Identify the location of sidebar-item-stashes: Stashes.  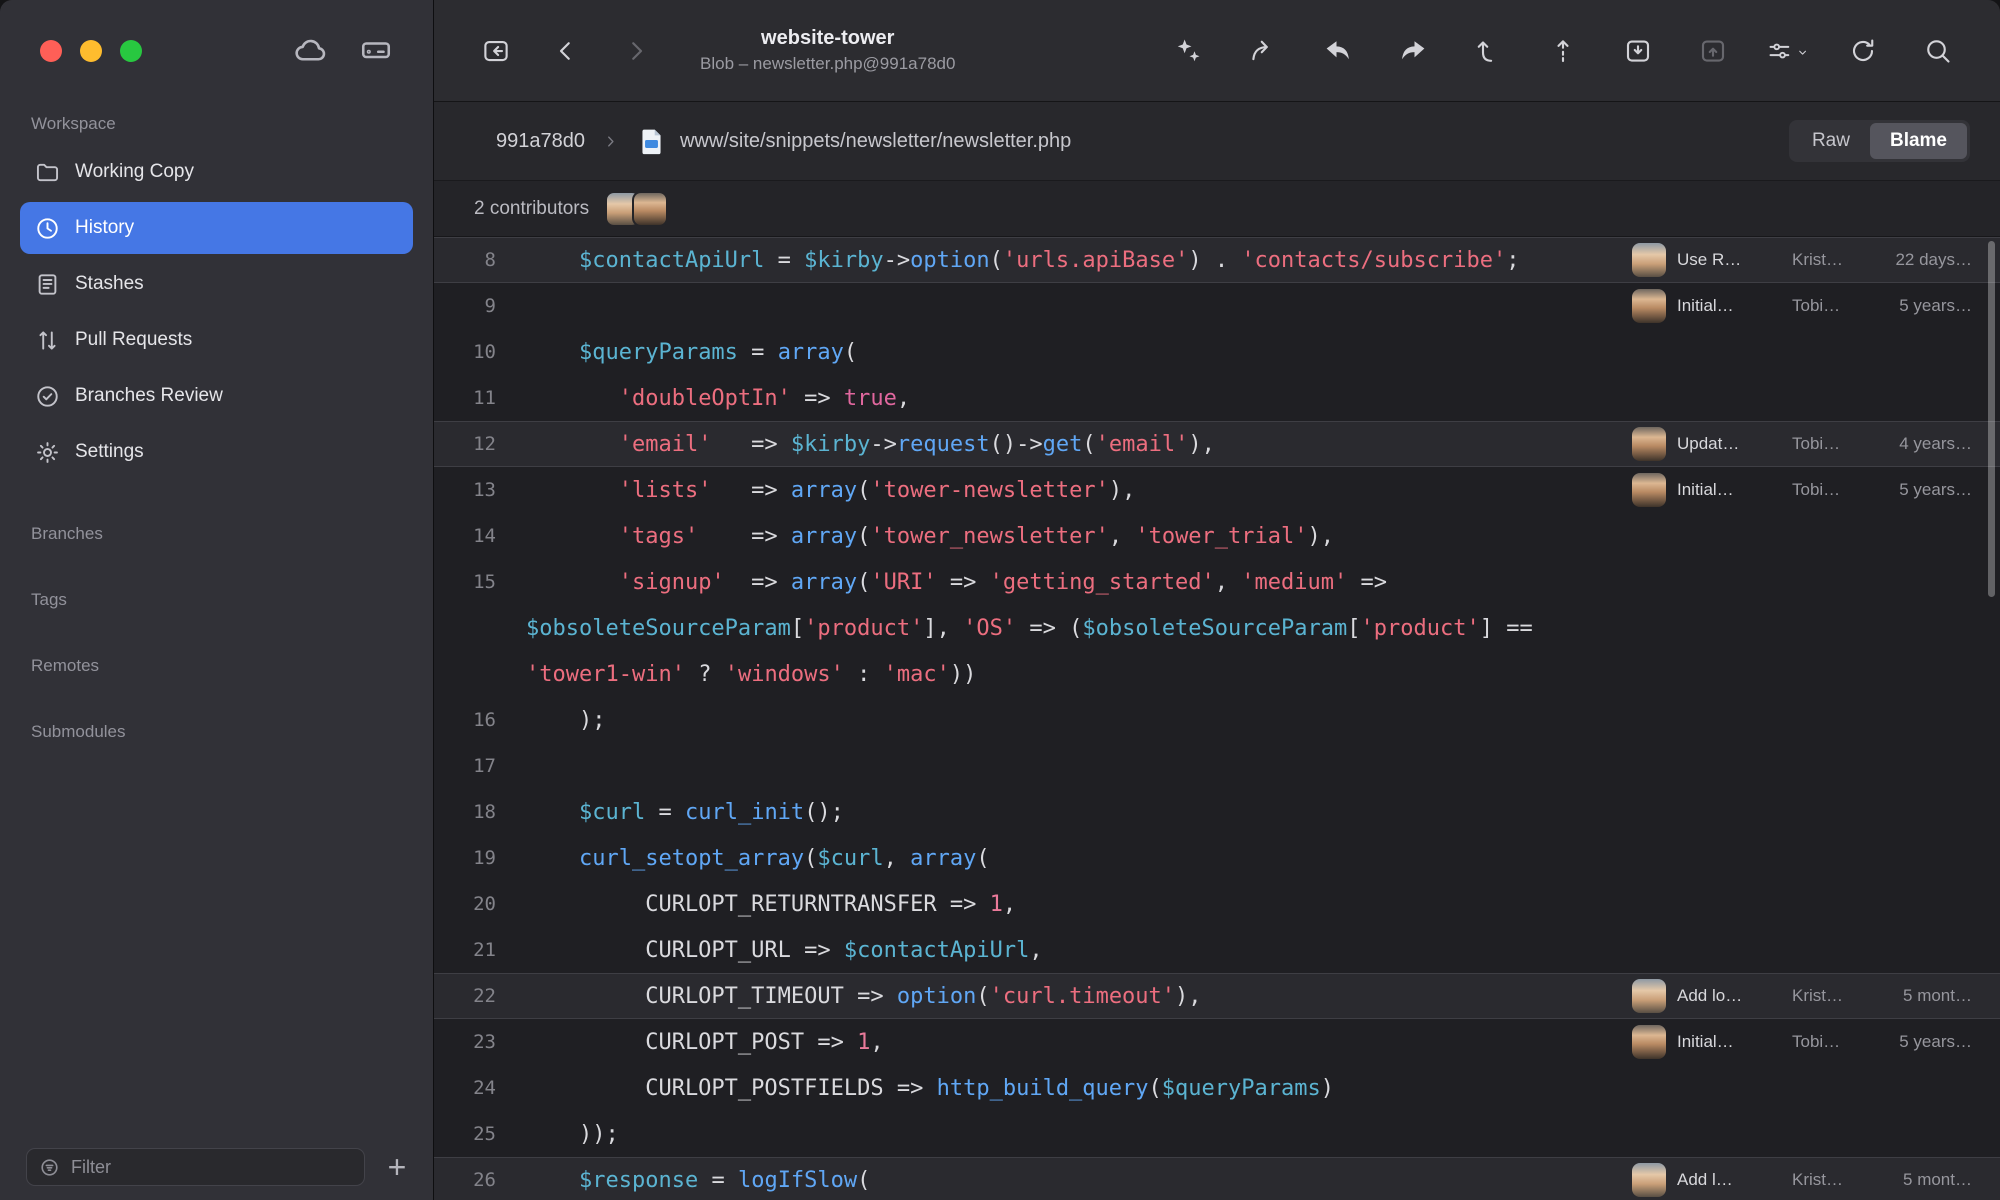
(216, 284).